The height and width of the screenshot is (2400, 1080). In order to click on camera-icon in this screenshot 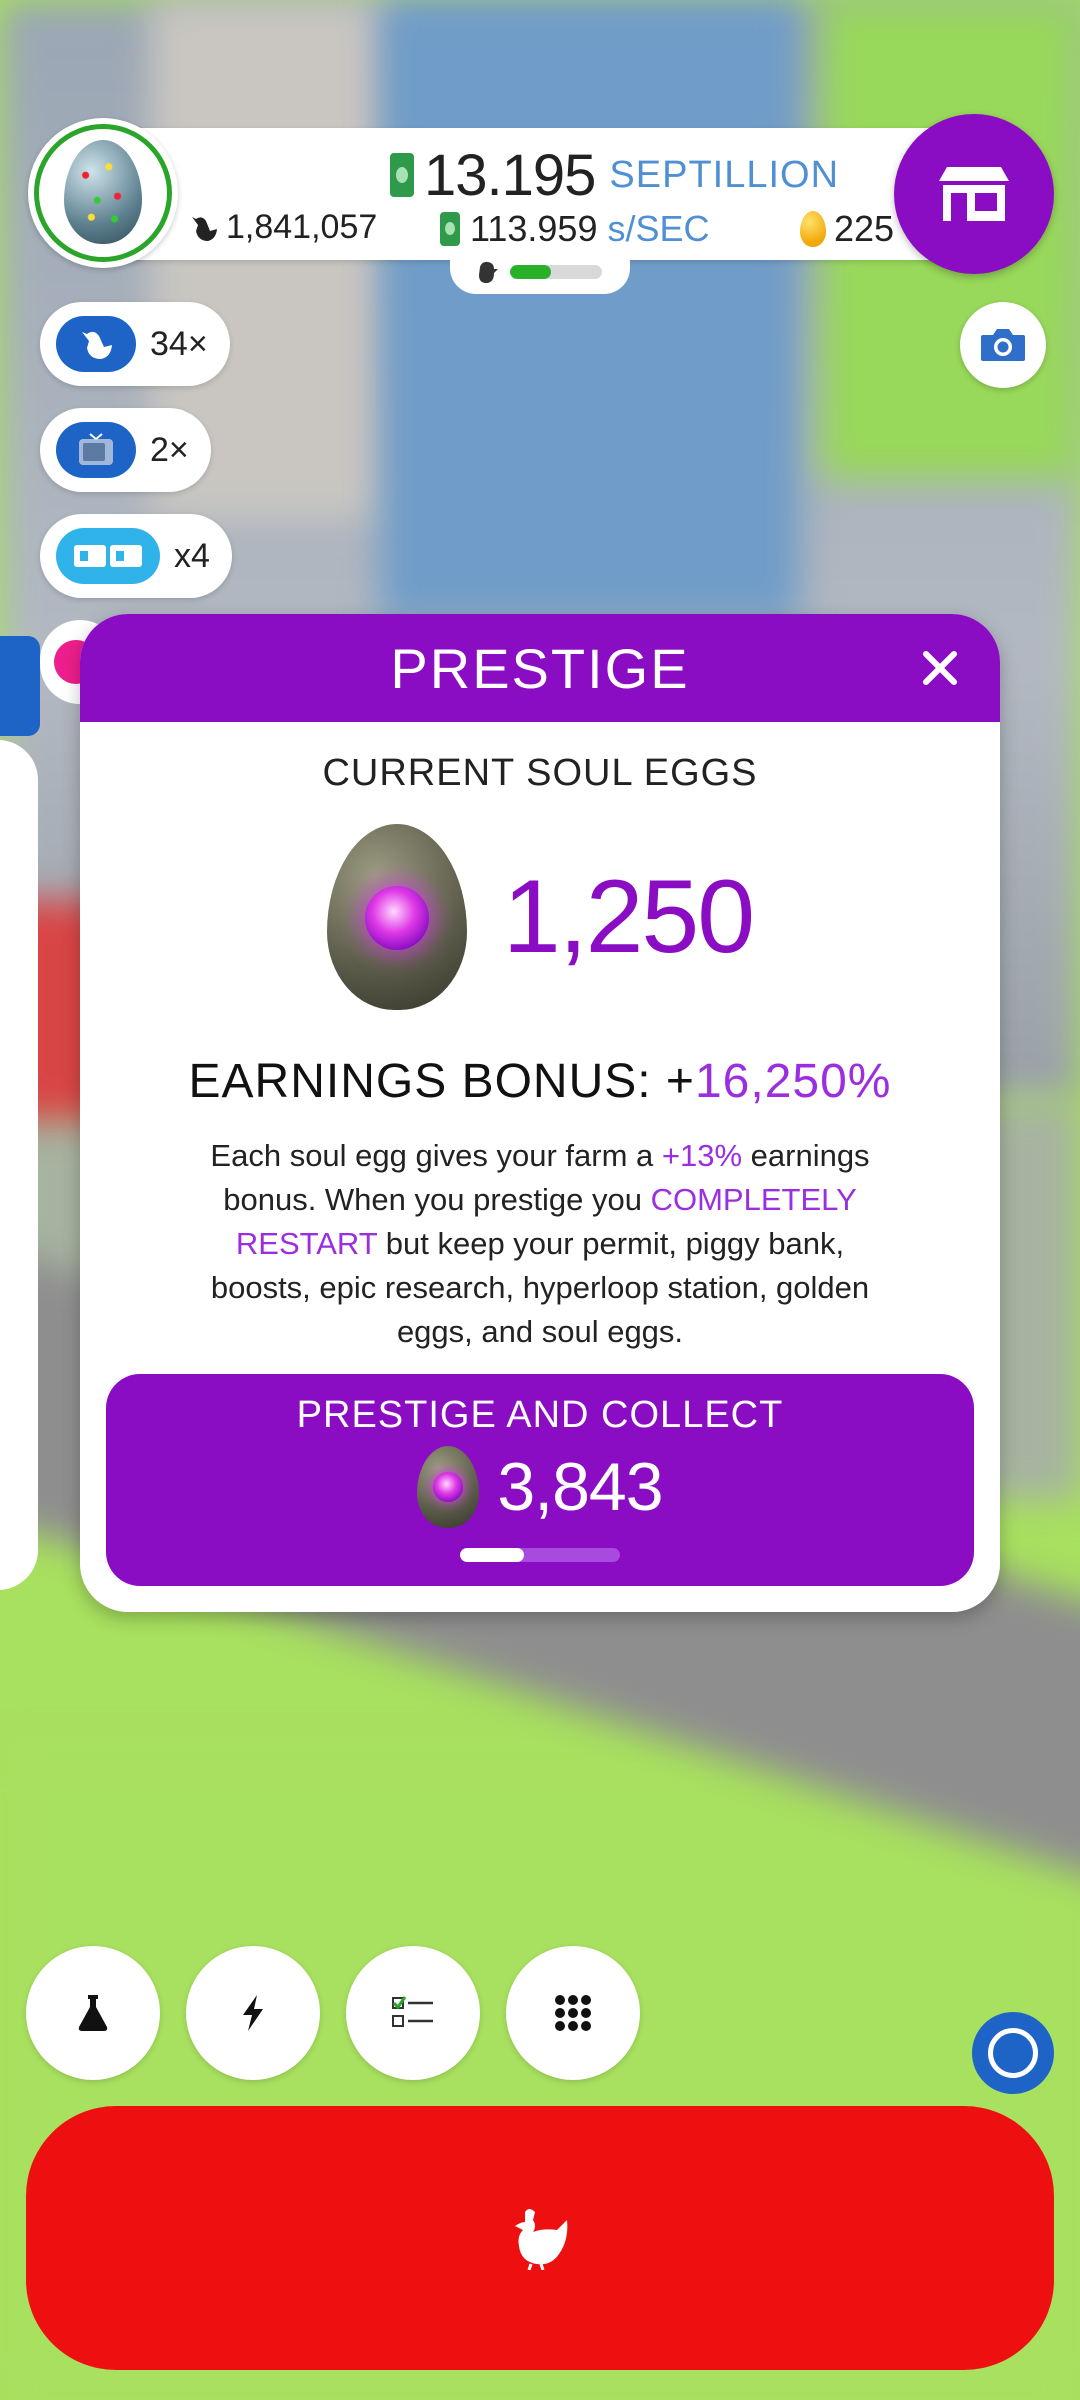, I will do `click(1003, 345)`.